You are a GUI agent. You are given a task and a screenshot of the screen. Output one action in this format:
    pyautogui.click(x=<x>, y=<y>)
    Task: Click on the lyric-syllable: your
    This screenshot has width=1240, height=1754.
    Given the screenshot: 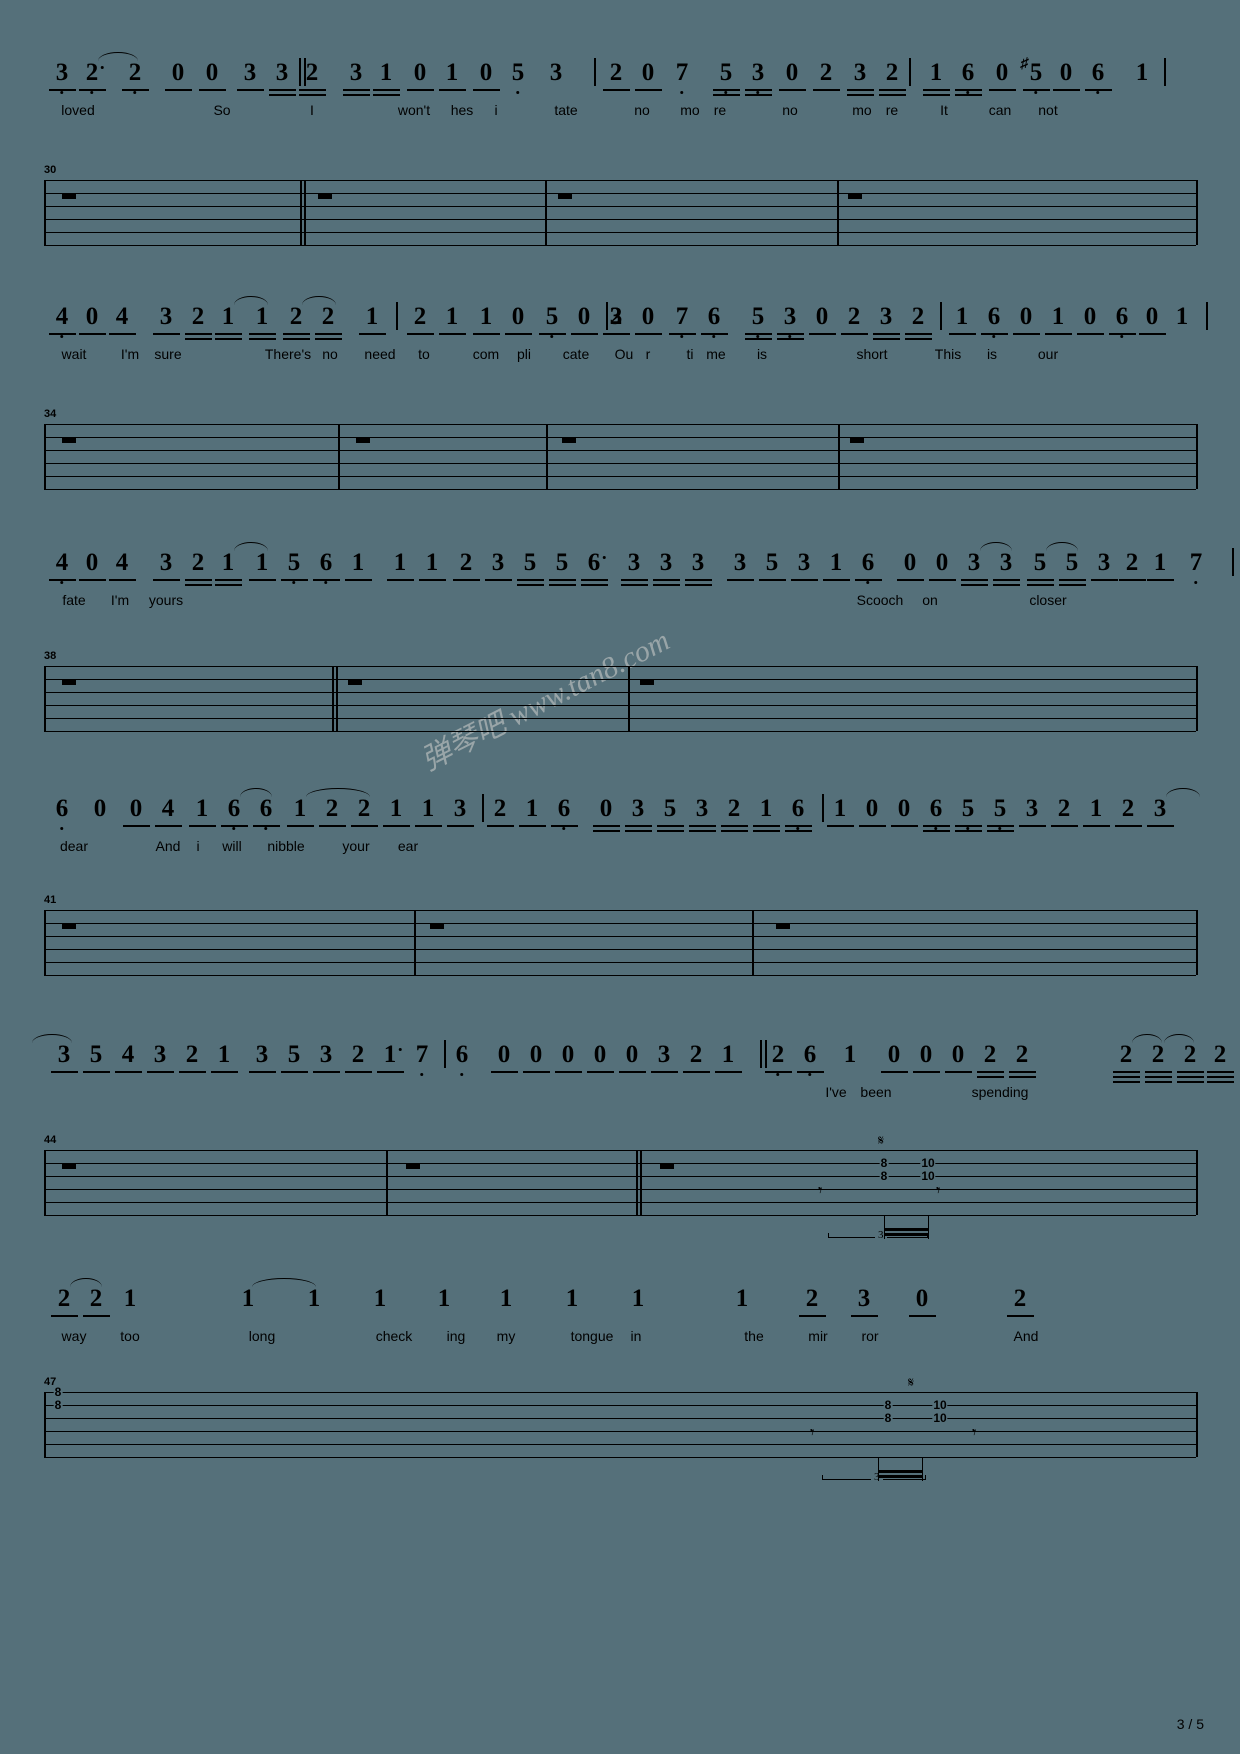 What is the action you would take?
    pyautogui.click(x=356, y=846)
    